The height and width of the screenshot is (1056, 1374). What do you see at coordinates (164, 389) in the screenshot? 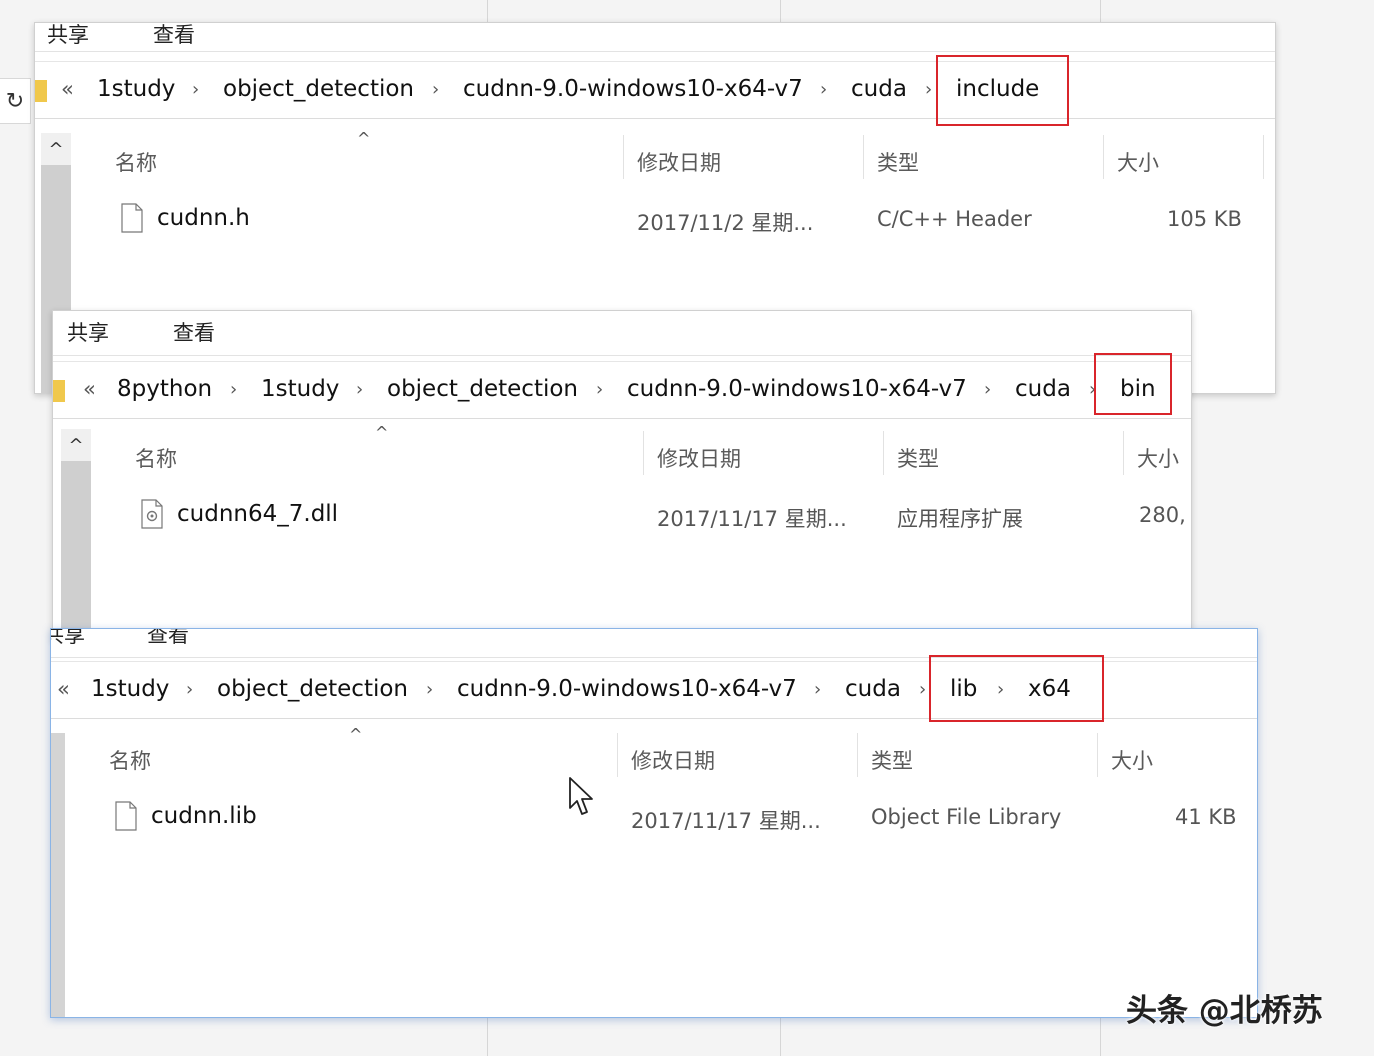
I see `breadcrumb-8python: 8python` at bounding box center [164, 389].